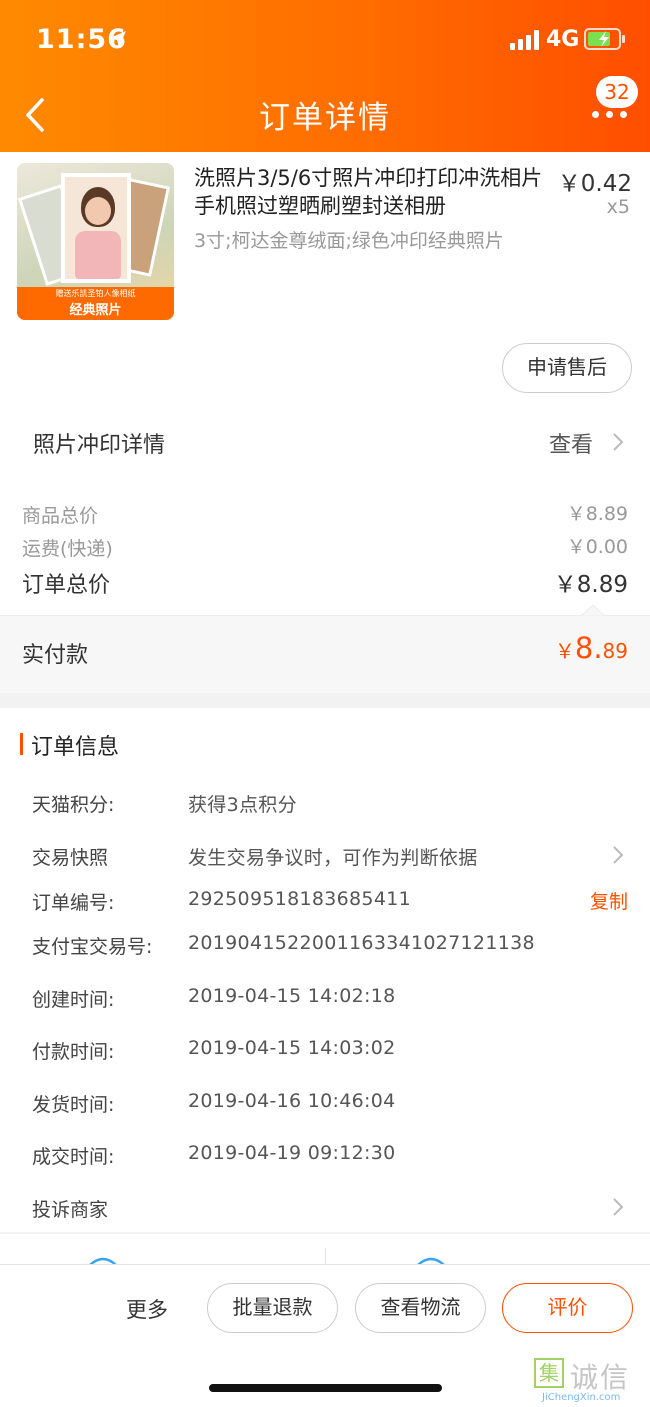 The width and height of the screenshot is (650, 1407). What do you see at coordinates (325, 1388) in the screenshot?
I see `home-indicator` at bounding box center [325, 1388].